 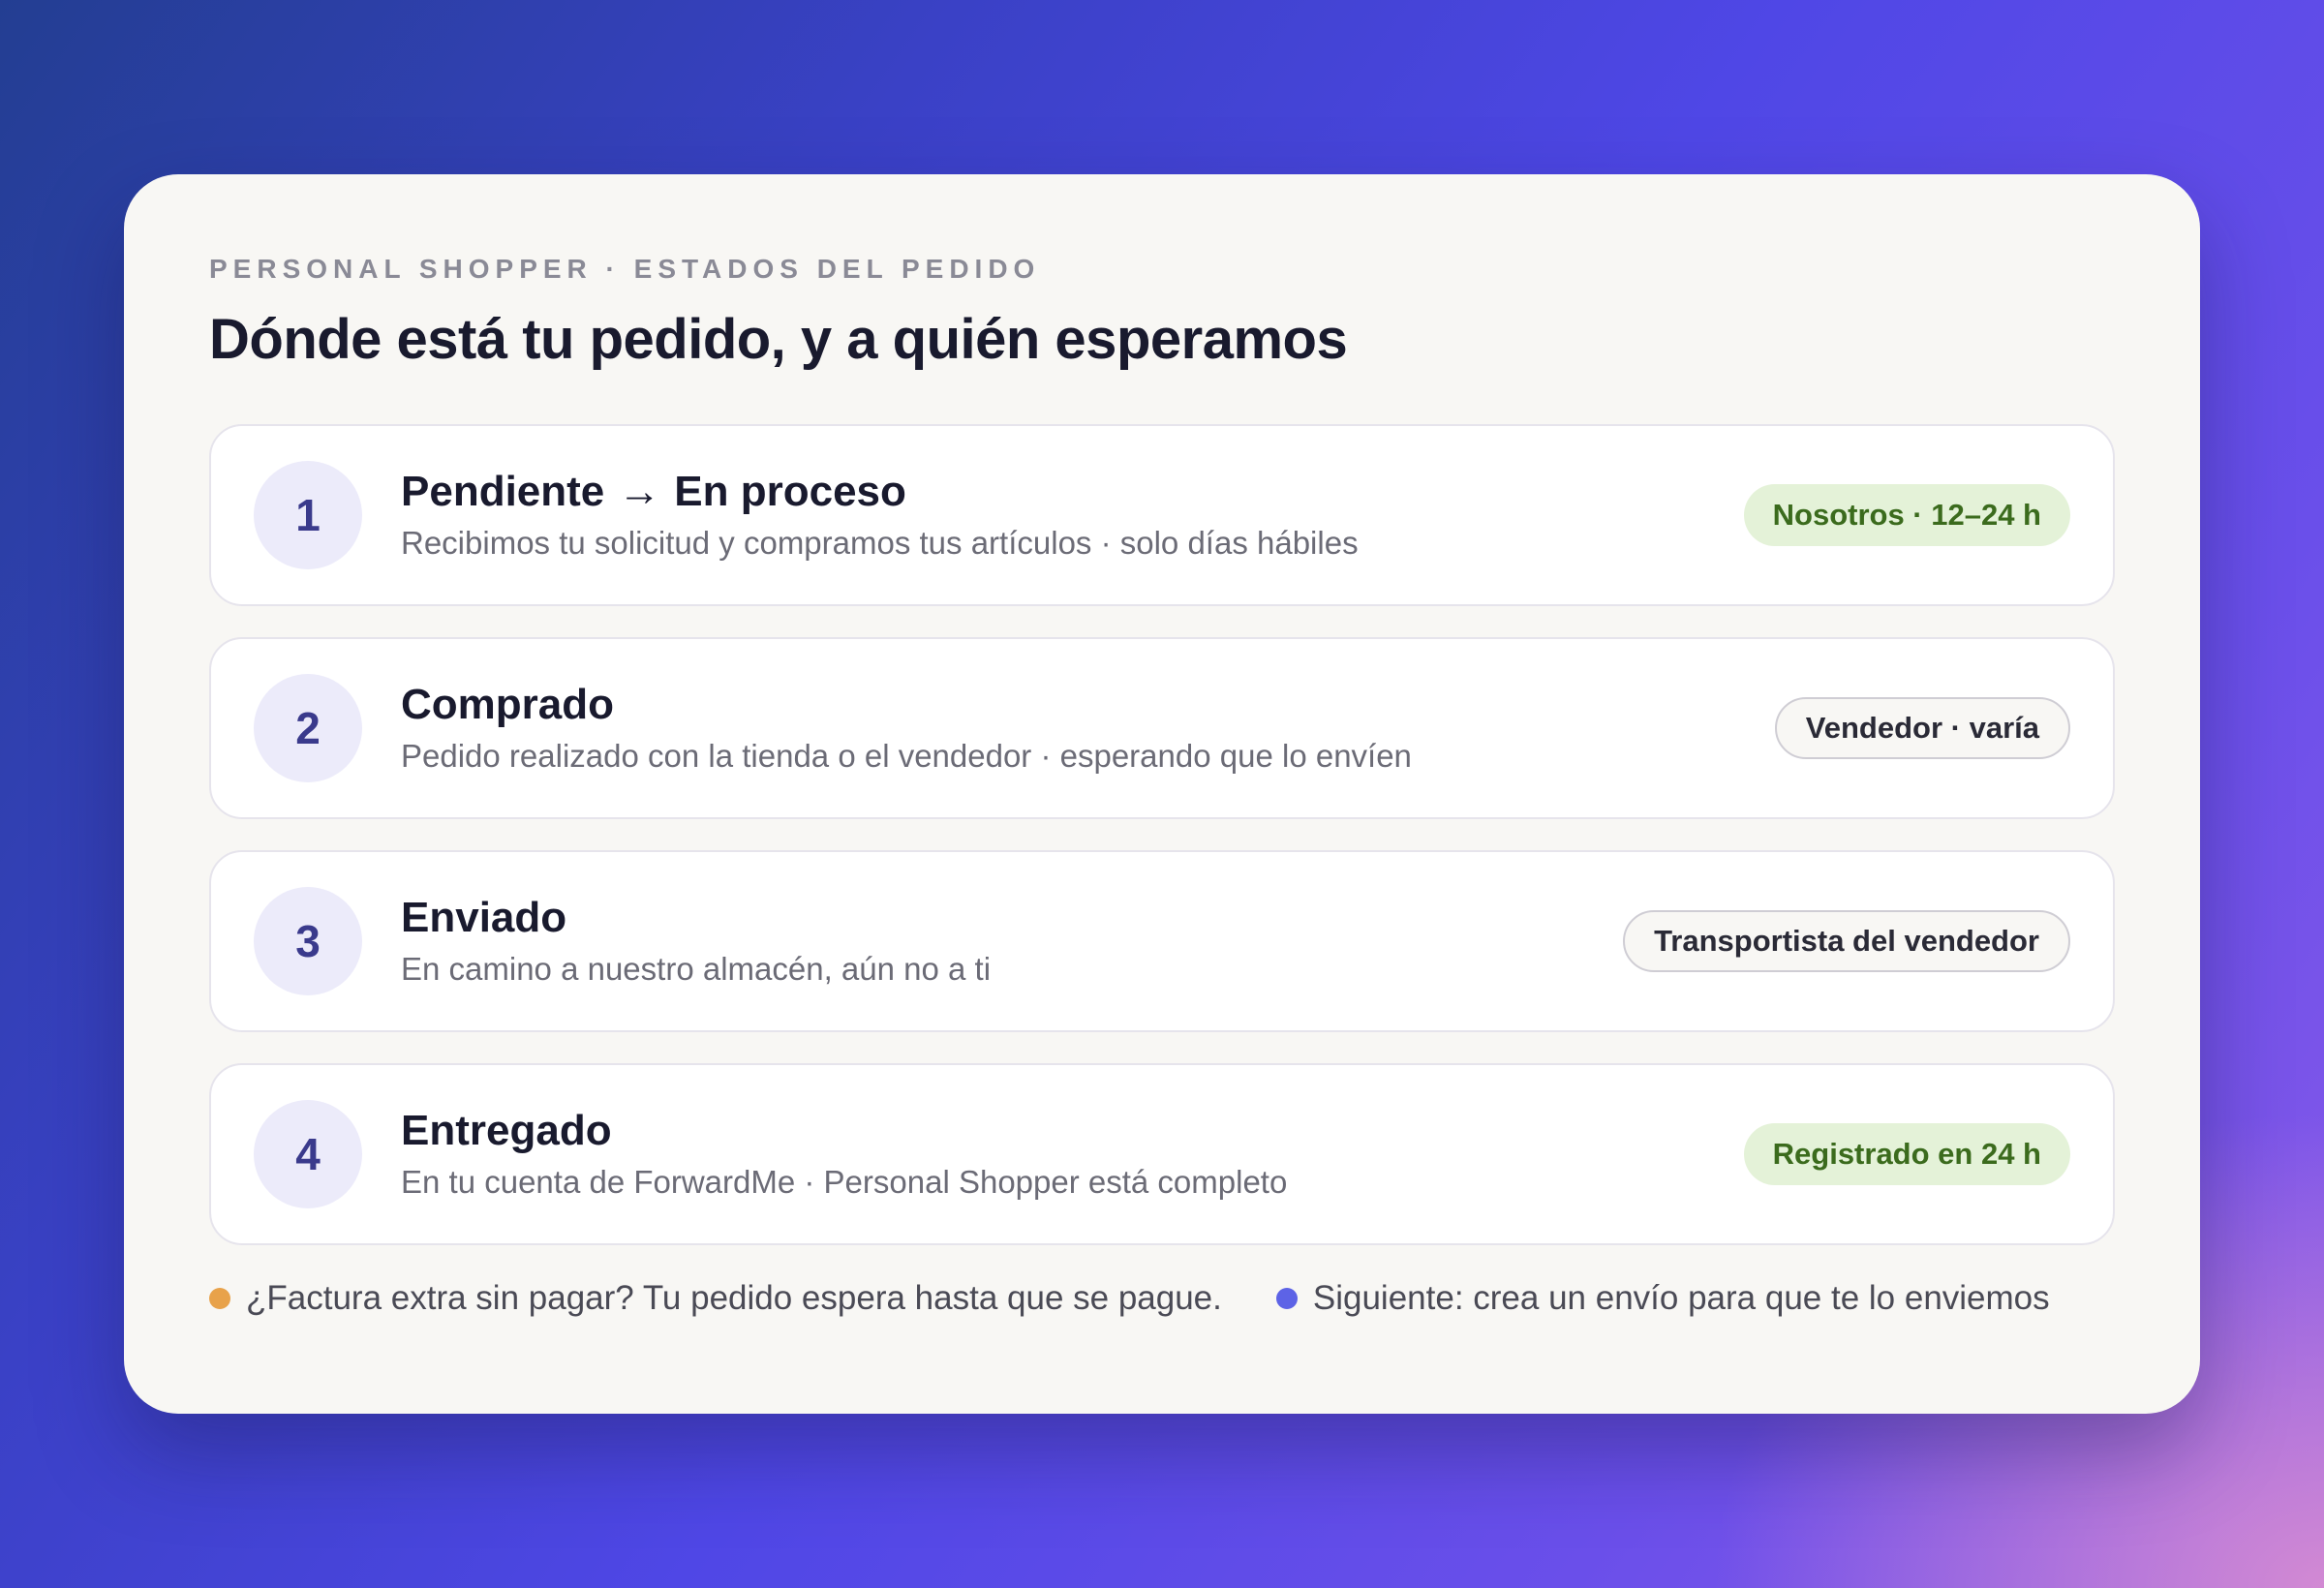 I want to click on orange-dot-icon, so click(x=220, y=1298).